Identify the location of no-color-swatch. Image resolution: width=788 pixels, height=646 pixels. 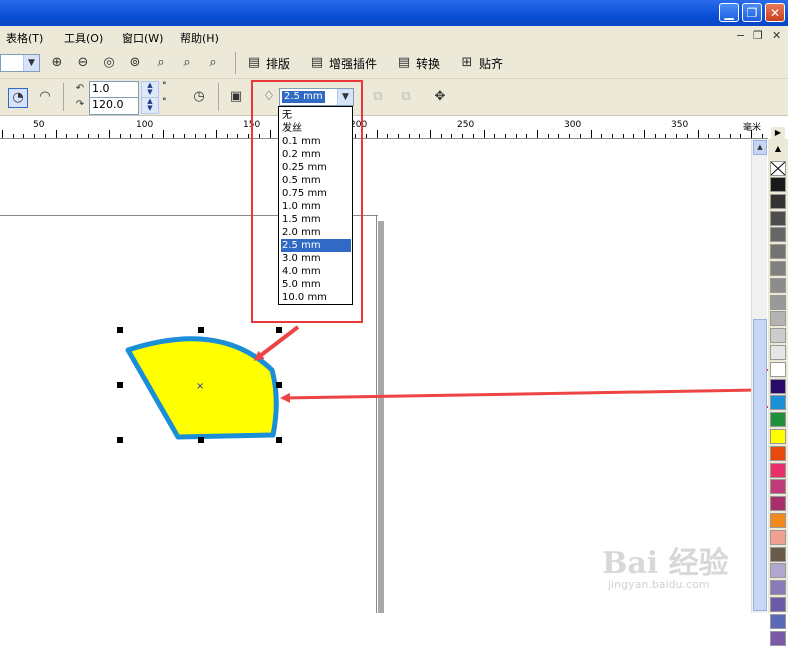
(778, 168).